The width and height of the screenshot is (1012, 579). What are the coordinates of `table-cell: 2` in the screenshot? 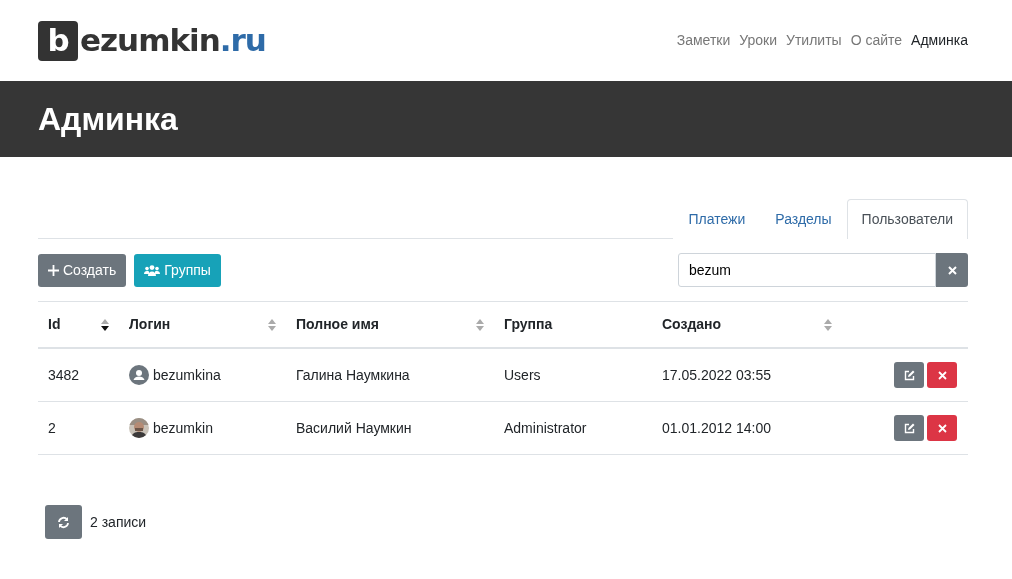 It's located at (78, 428).